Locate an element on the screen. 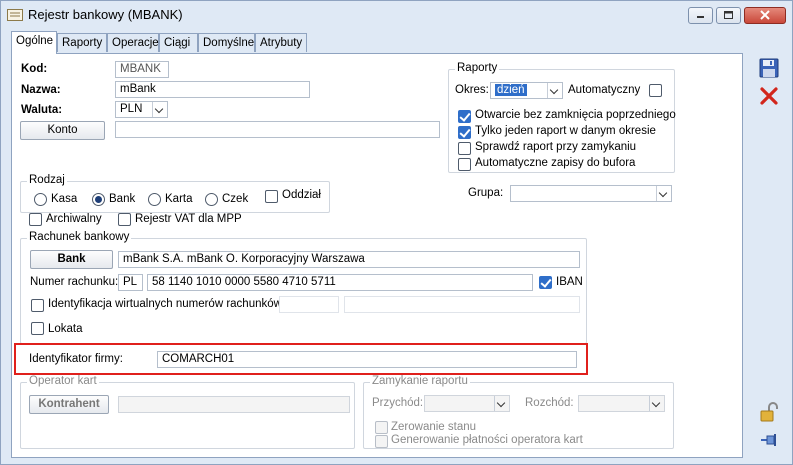 The height and width of the screenshot is (465, 793). zapisy-bufora-label: Automatyczne zapisy do bufora is located at coordinates (555, 163).